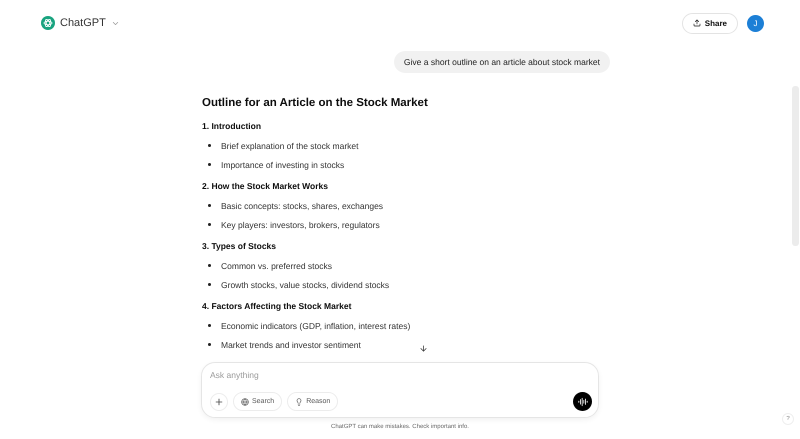 The image size is (800, 439). What do you see at coordinates (315, 103) in the screenshot?
I see `response-title: Outline for an Article on the Stock Market` at bounding box center [315, 103].